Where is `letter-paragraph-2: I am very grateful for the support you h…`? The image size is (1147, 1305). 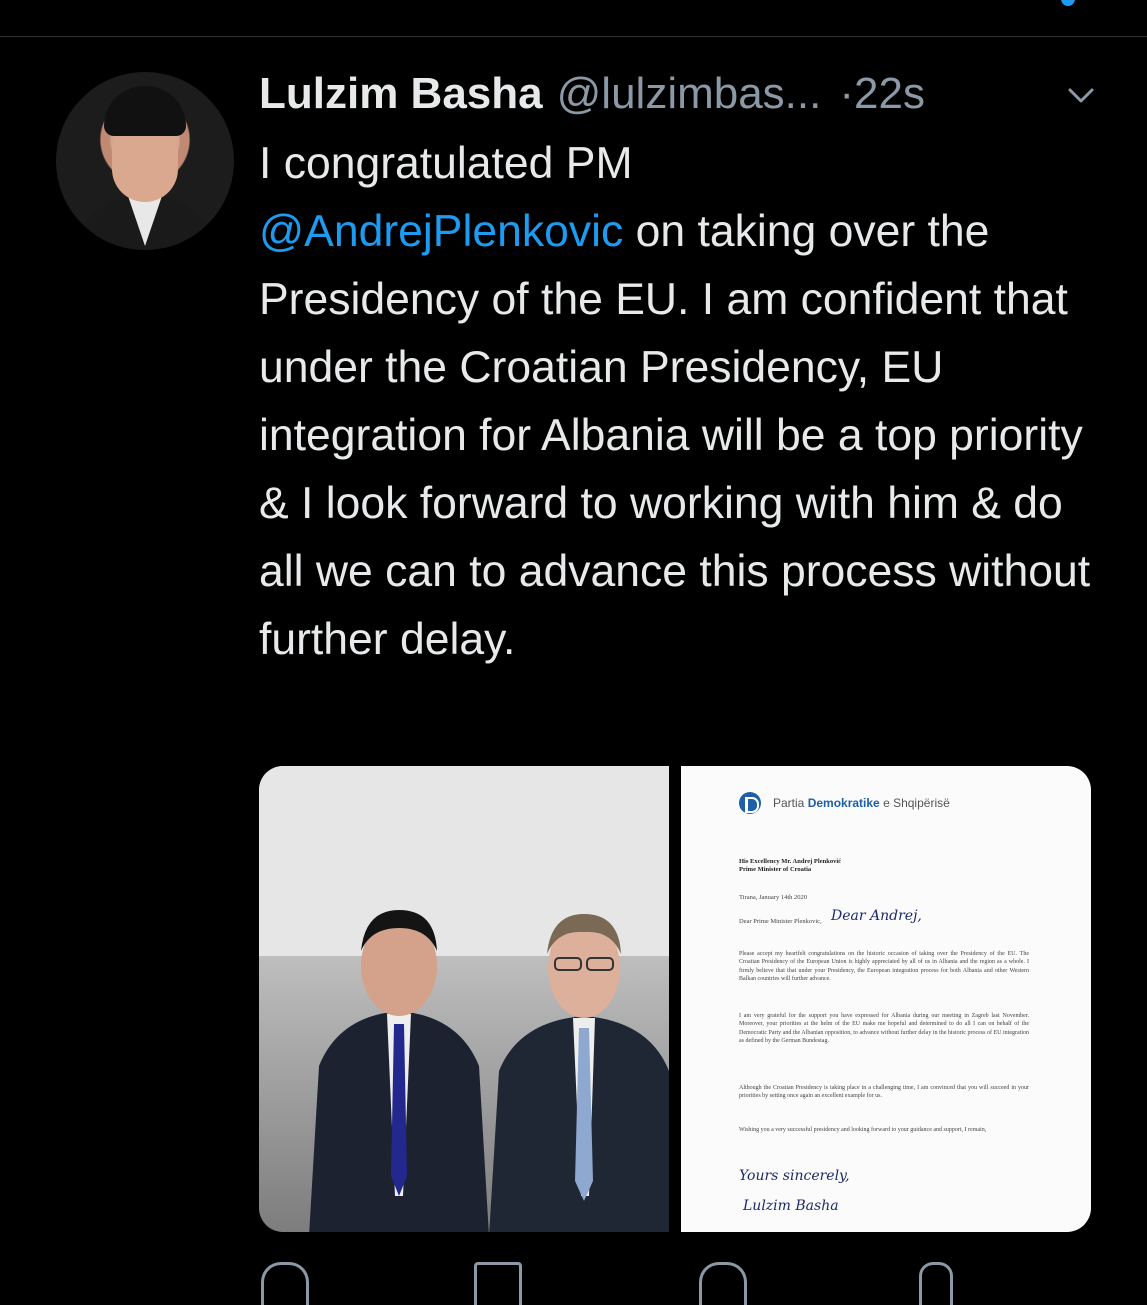
letter-paragraph-2: I am very grateful for the support you h… is located at coordinates (884, 1028).